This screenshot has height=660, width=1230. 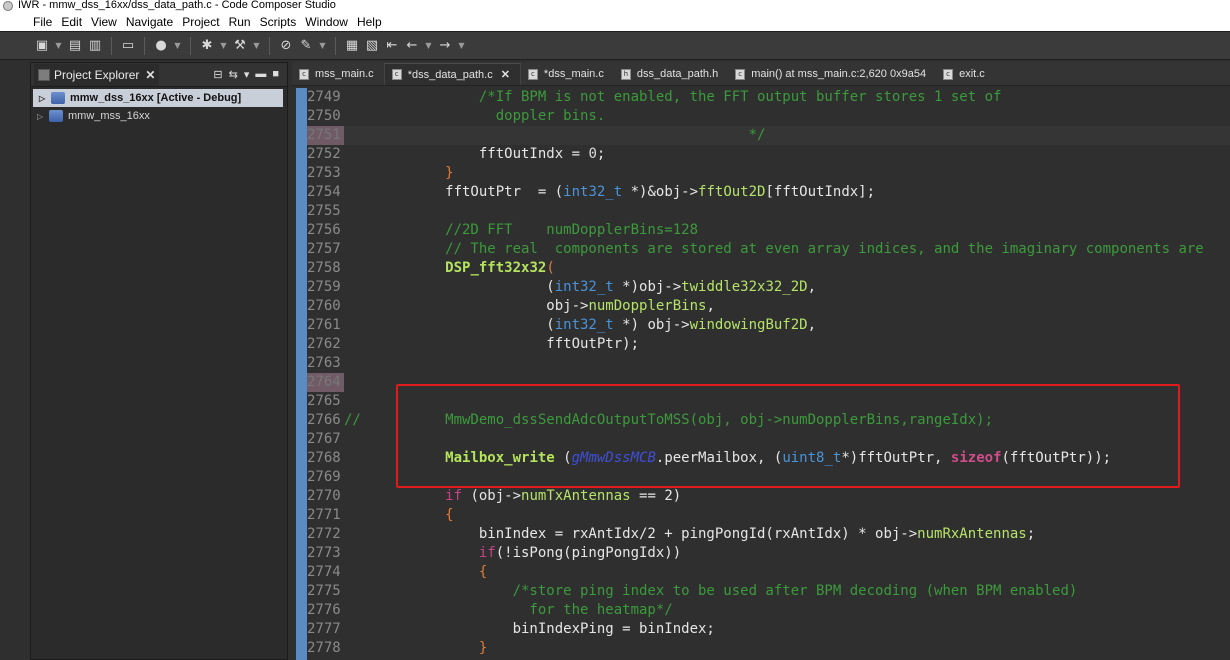 I want to click on code-line: 2752 fftOutIndx = 0;, so click(x=768, y=154).